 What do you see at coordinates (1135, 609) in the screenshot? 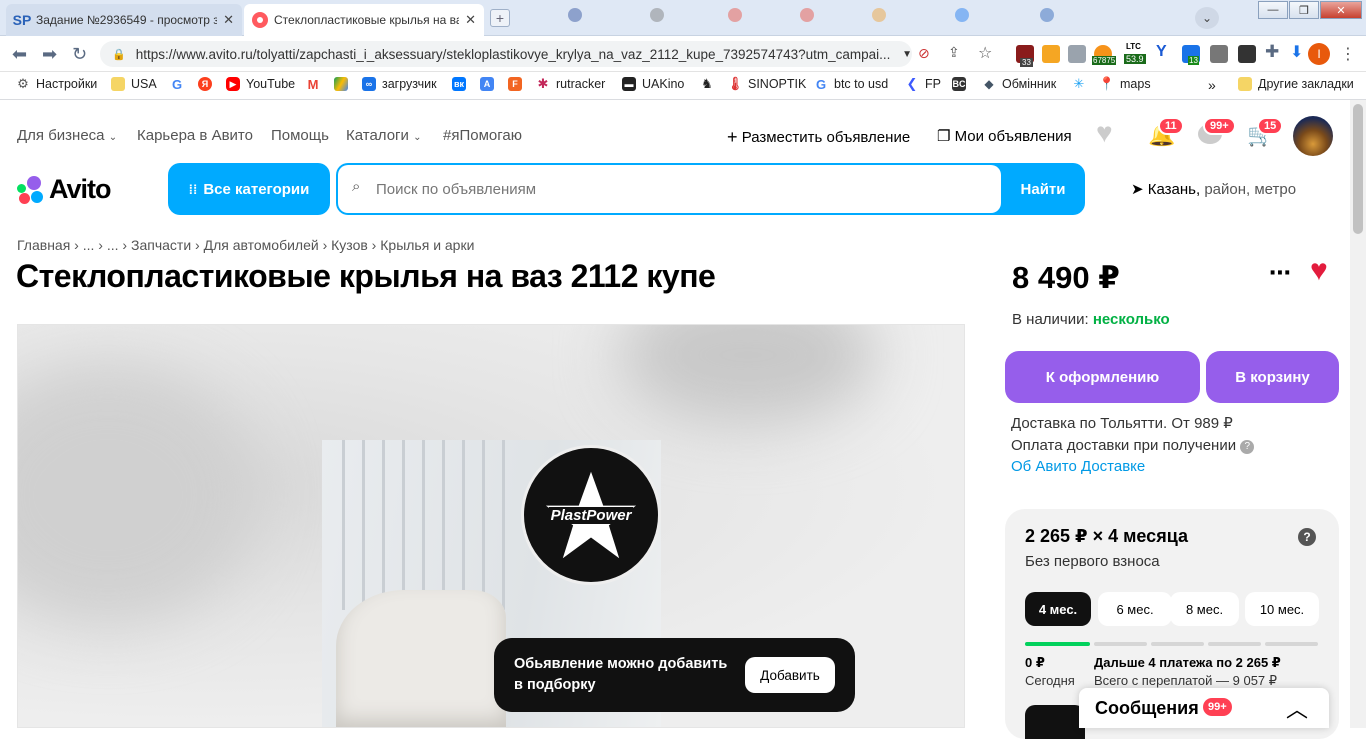
I see `term-option-6: 6 мес.` at bounding box center [1135, 609].